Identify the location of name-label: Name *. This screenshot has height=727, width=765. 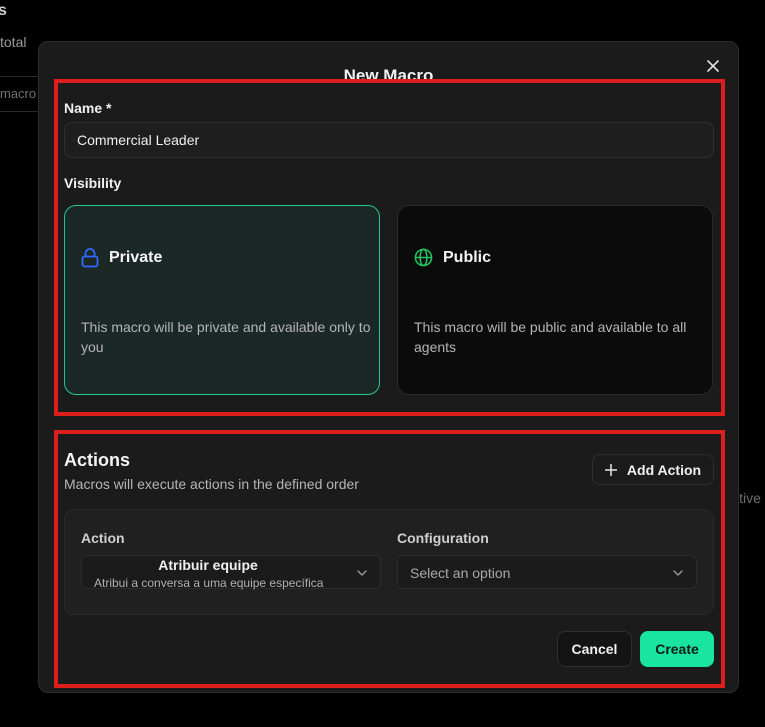
(88, 108).